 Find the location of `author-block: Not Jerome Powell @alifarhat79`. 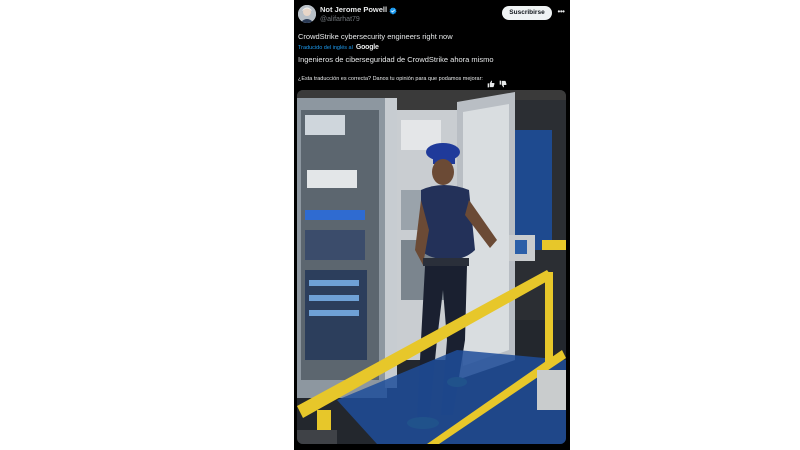

author-block: Not Jerome Powell @alifarhat79 is located at coordinates (358, 15).